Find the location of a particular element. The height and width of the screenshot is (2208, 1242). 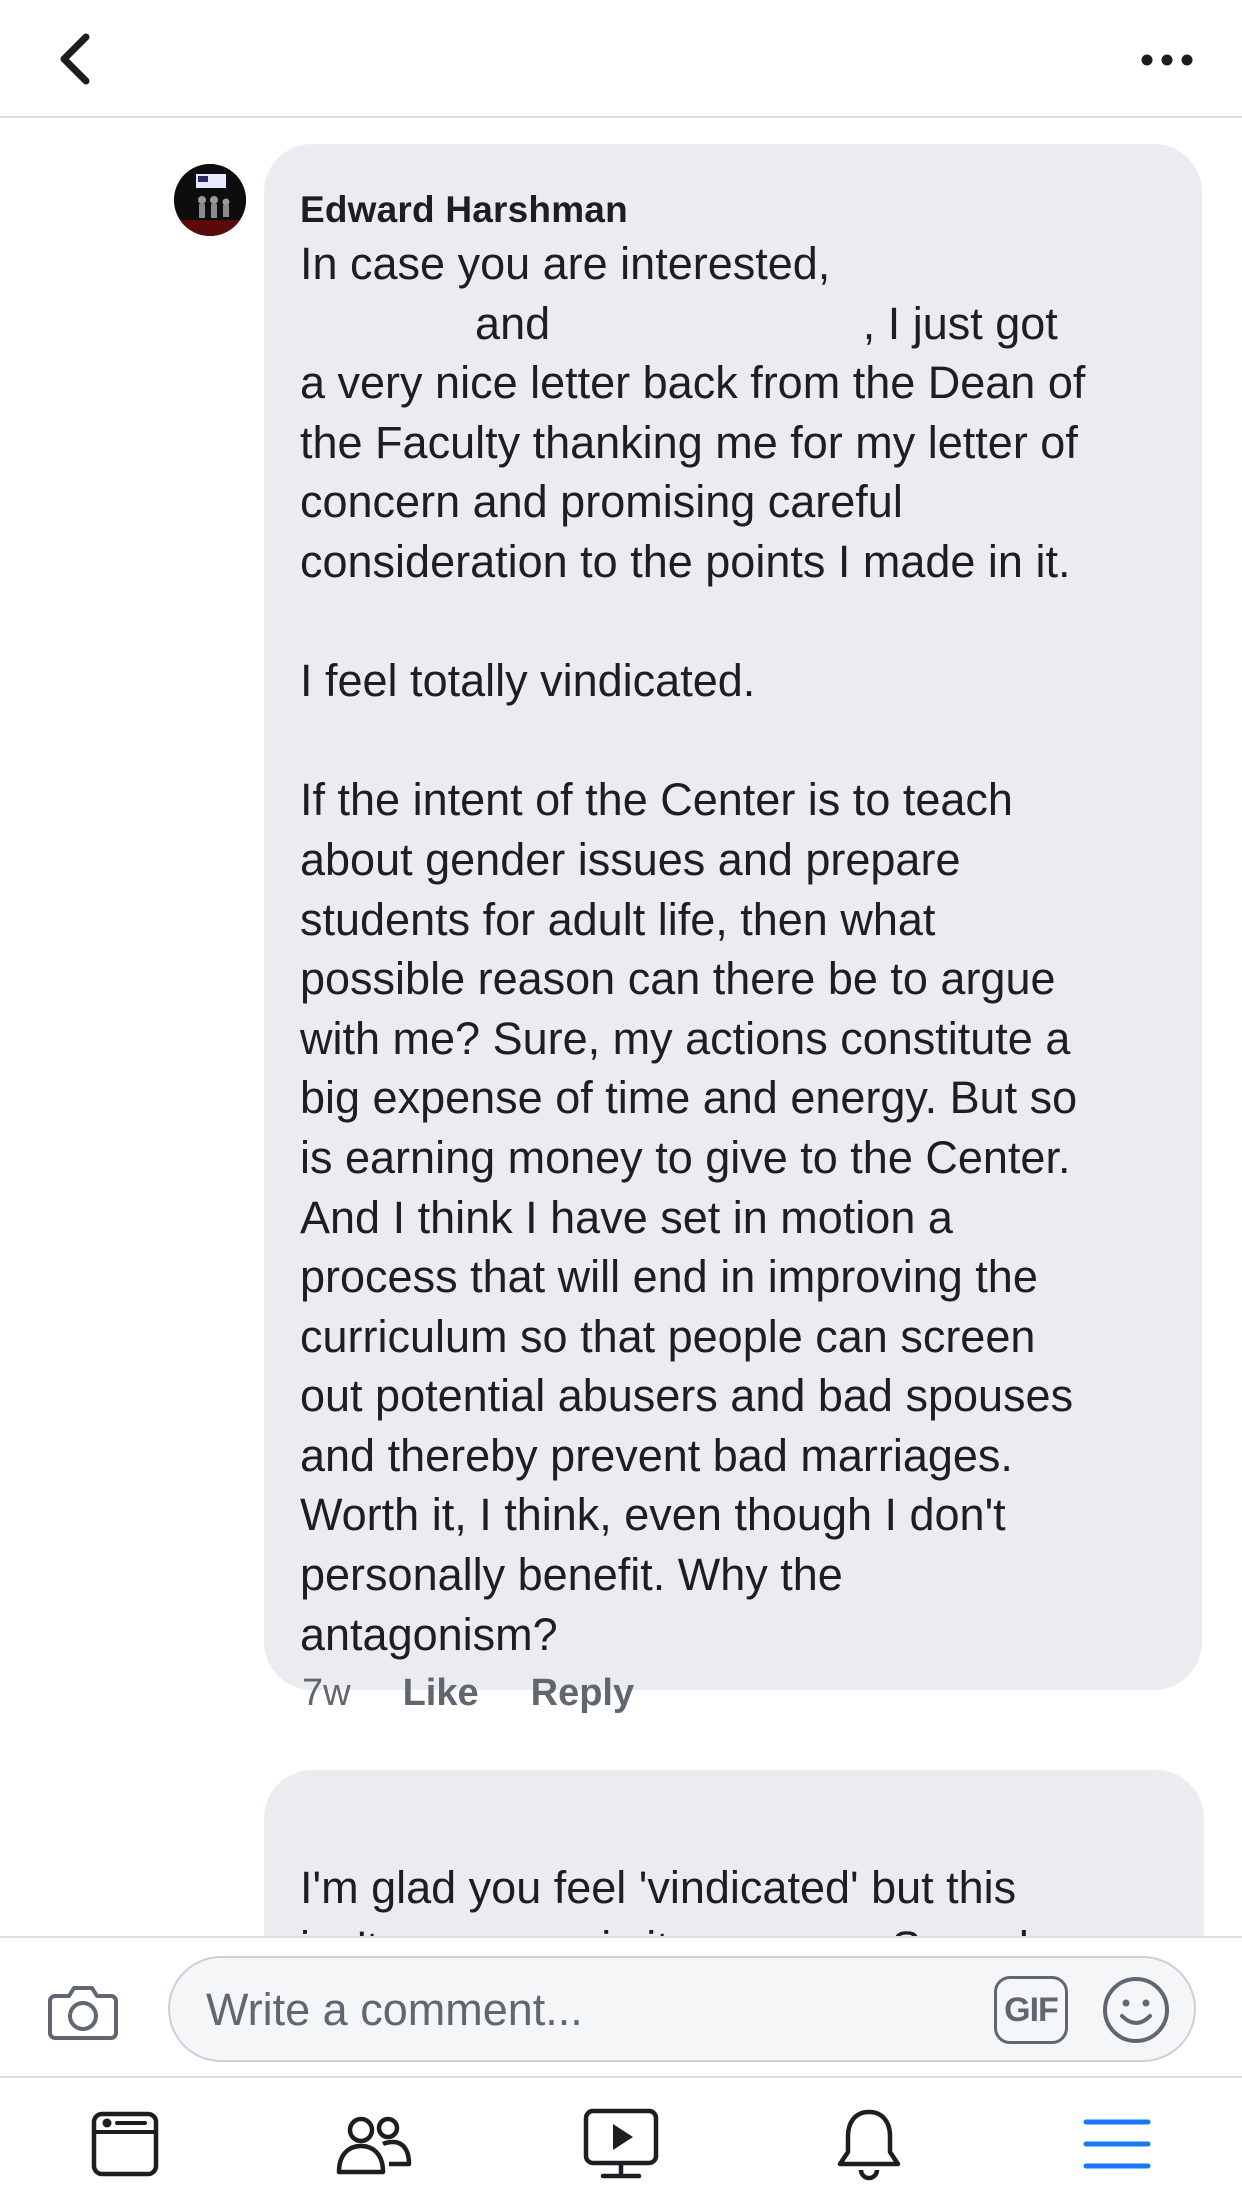

avatar-image is located at coordinates (210, 200).